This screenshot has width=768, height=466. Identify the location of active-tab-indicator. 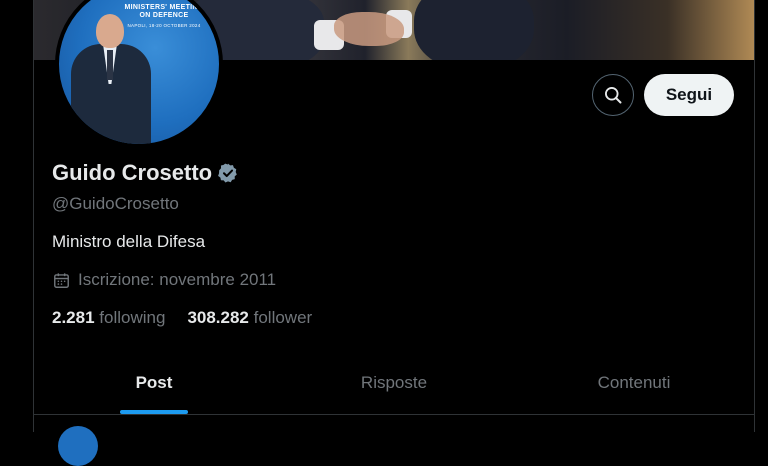
(154, 412).